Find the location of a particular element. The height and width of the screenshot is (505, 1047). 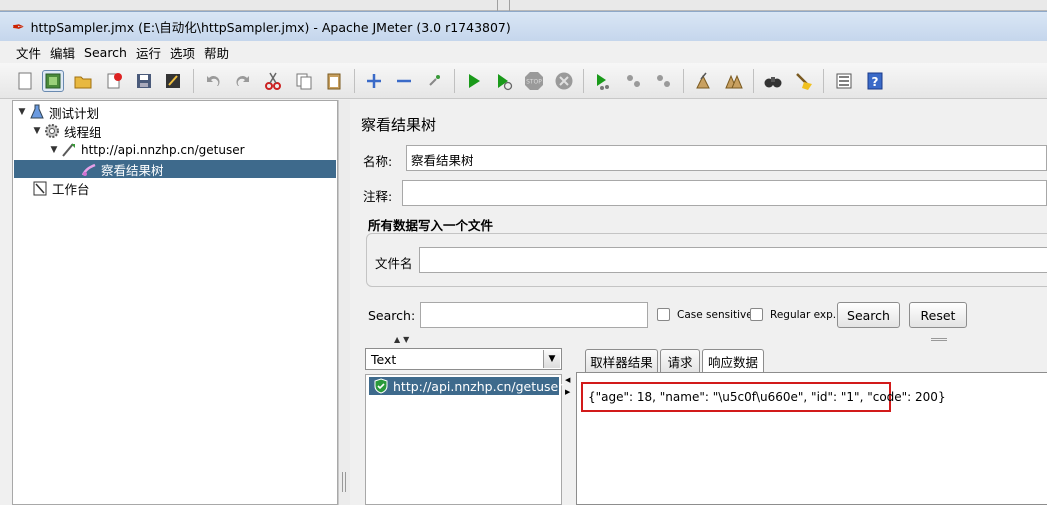

background-window-strip is located at coordinates (523, 5).